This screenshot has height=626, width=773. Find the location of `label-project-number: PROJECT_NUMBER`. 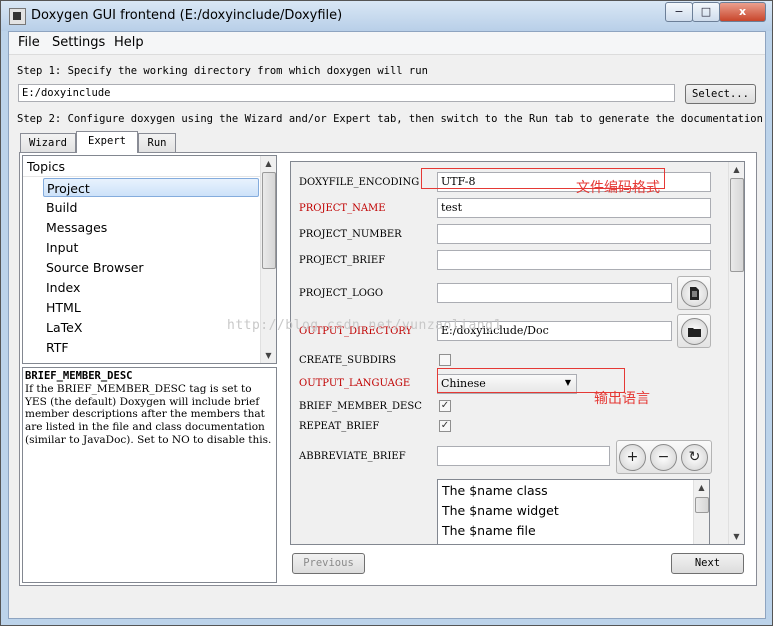

label-project-number: PROJECT_NUMBER is located at coordinates (350, 234).